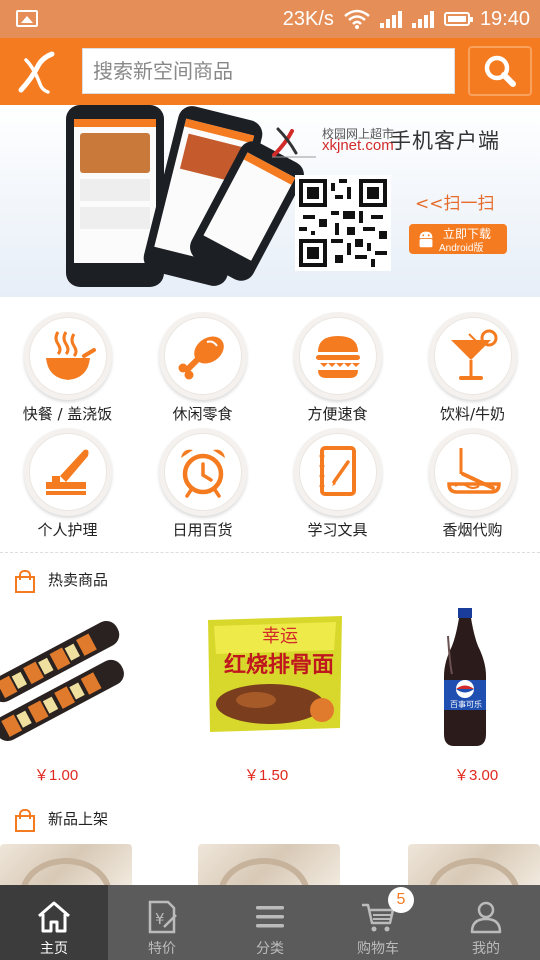 The width and height of the screenshot is (540, 960). Describe the element at coordinates (337, 414) in the screenshot. I see `category-label: 方便速食` at that location.